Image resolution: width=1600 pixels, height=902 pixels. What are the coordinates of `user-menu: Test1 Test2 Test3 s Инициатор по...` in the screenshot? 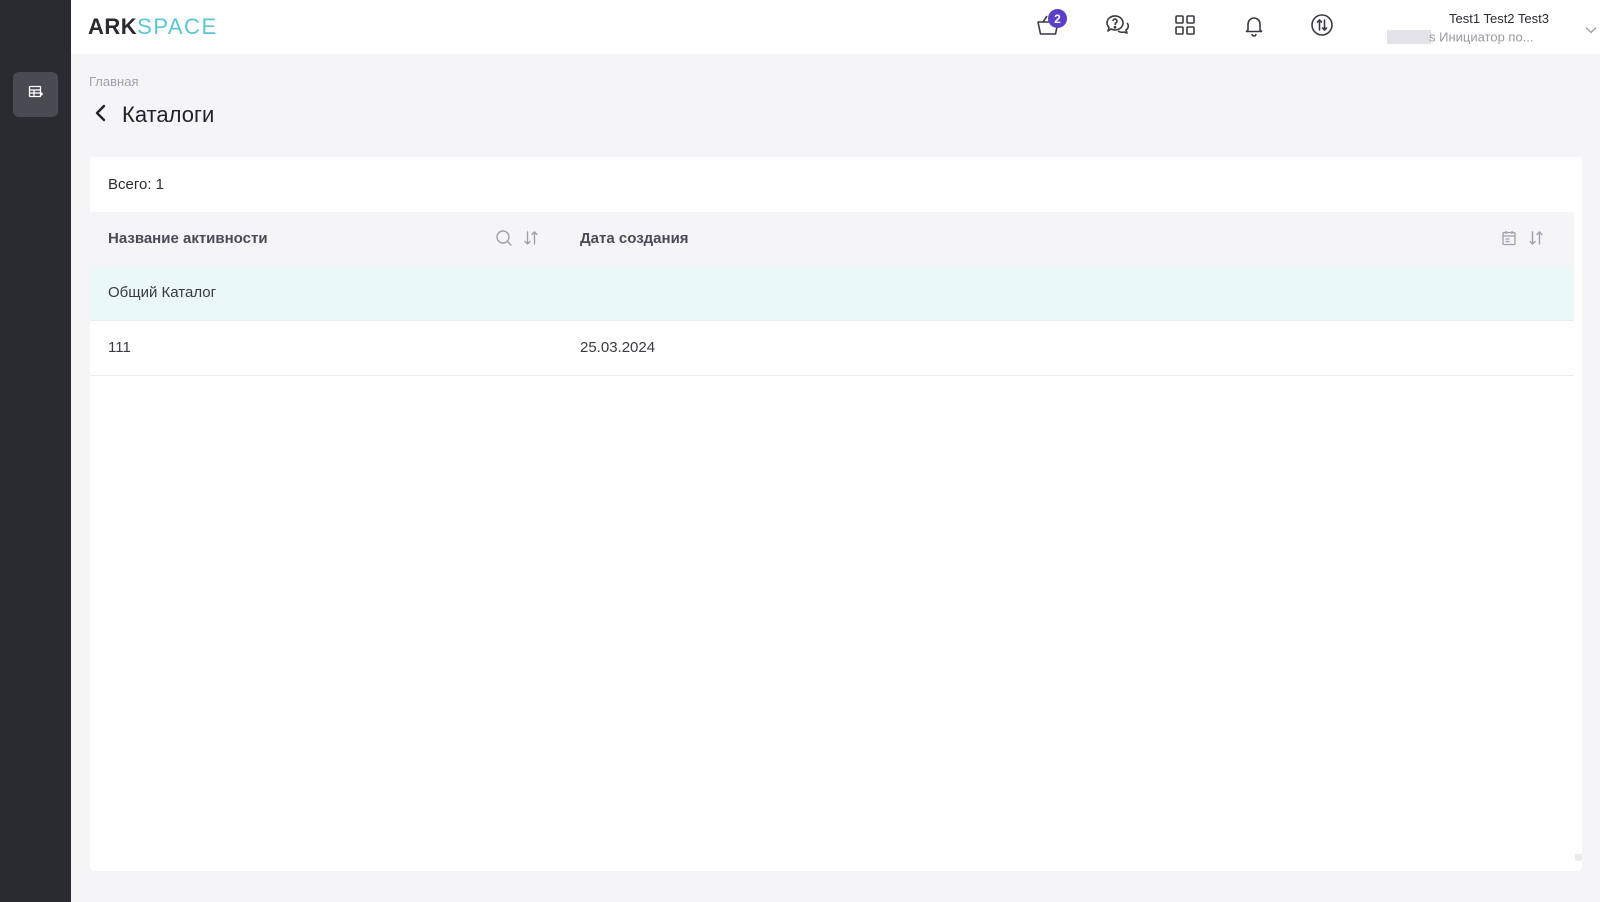 It's located at (1492, 28).